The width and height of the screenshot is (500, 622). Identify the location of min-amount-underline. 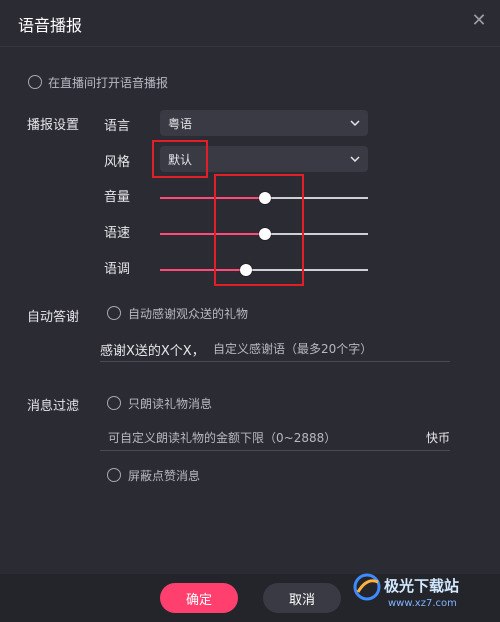
(275, 450).